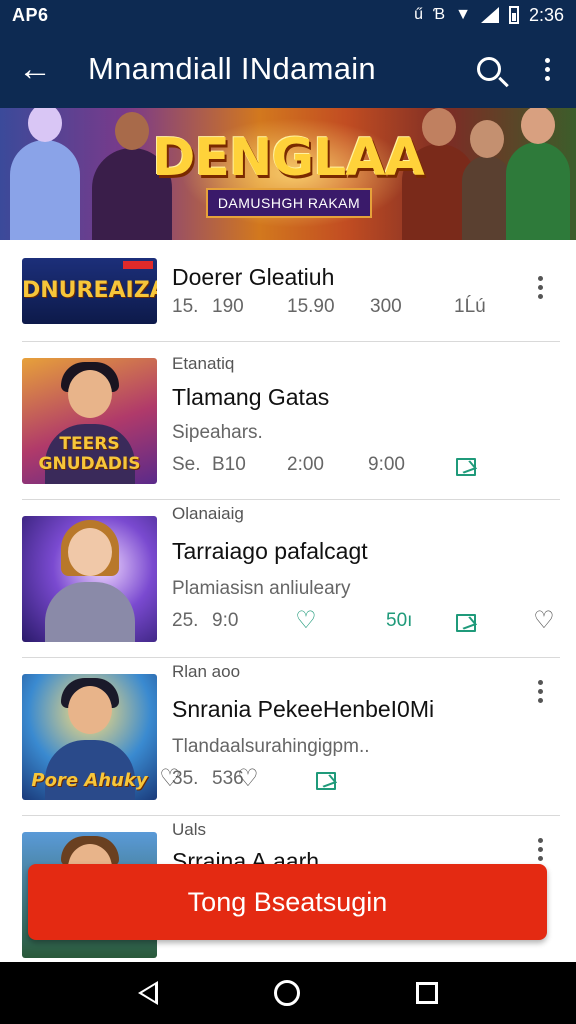  What do you see at coordinates (366, 309) in the screenshot?
I see `item-stats: 15. 190 15.90 300 1Ĺú` at bounding box center [366, 309].